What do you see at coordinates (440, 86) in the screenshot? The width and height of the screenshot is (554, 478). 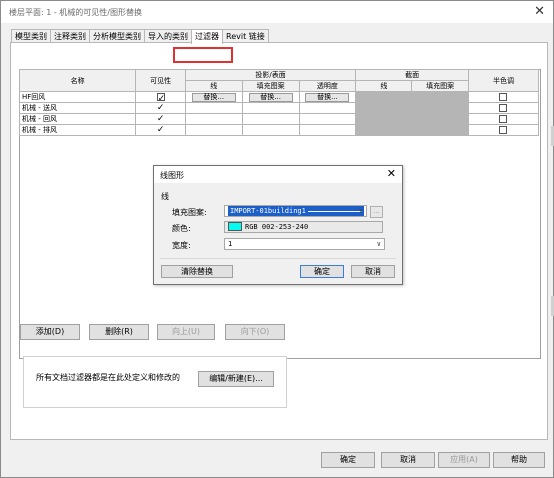 I see `col-header-cut-patterns: 填充图案` at bounding box center [440, 86].